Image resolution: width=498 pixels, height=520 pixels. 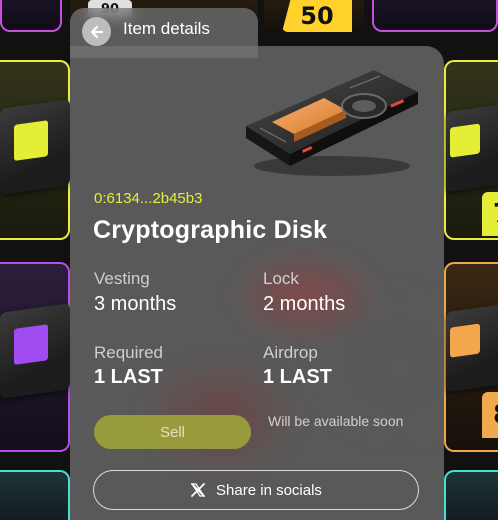 I want to click on x-logo-icon, so click(x=198, y=490).